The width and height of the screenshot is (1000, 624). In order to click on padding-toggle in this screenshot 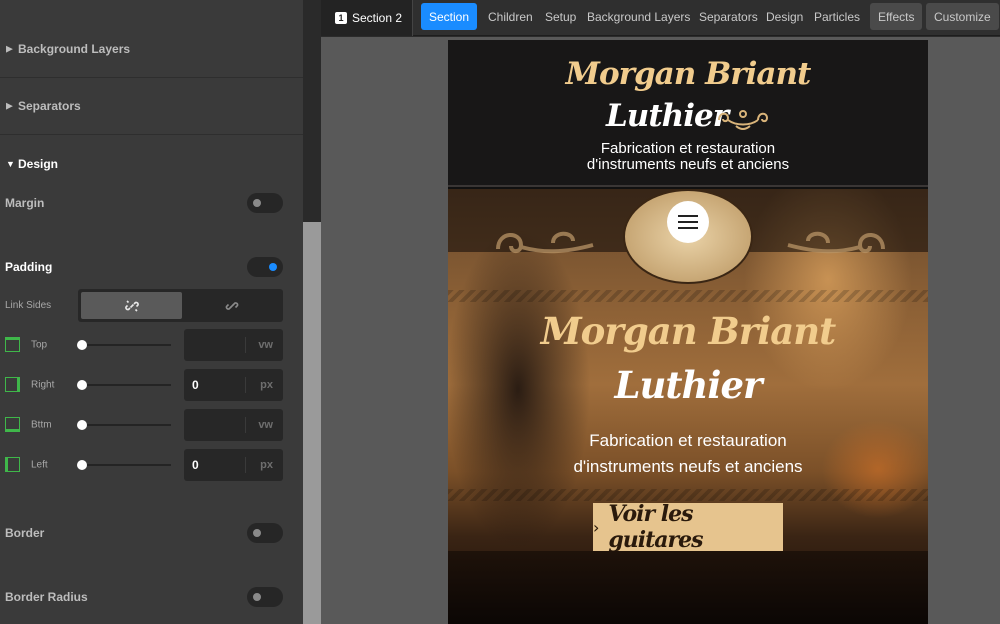, I will do `click(265, 267)`.